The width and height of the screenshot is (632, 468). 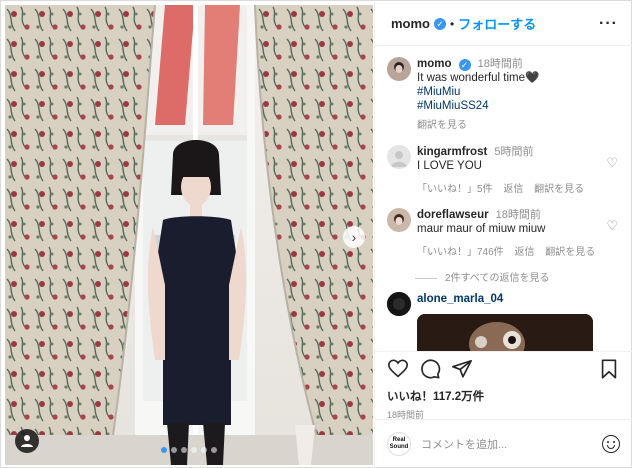 What do you see at coordinates (518, 215) in the screenshot?
I see `comment-time: 18時間前` at bounding box center [518, 215].